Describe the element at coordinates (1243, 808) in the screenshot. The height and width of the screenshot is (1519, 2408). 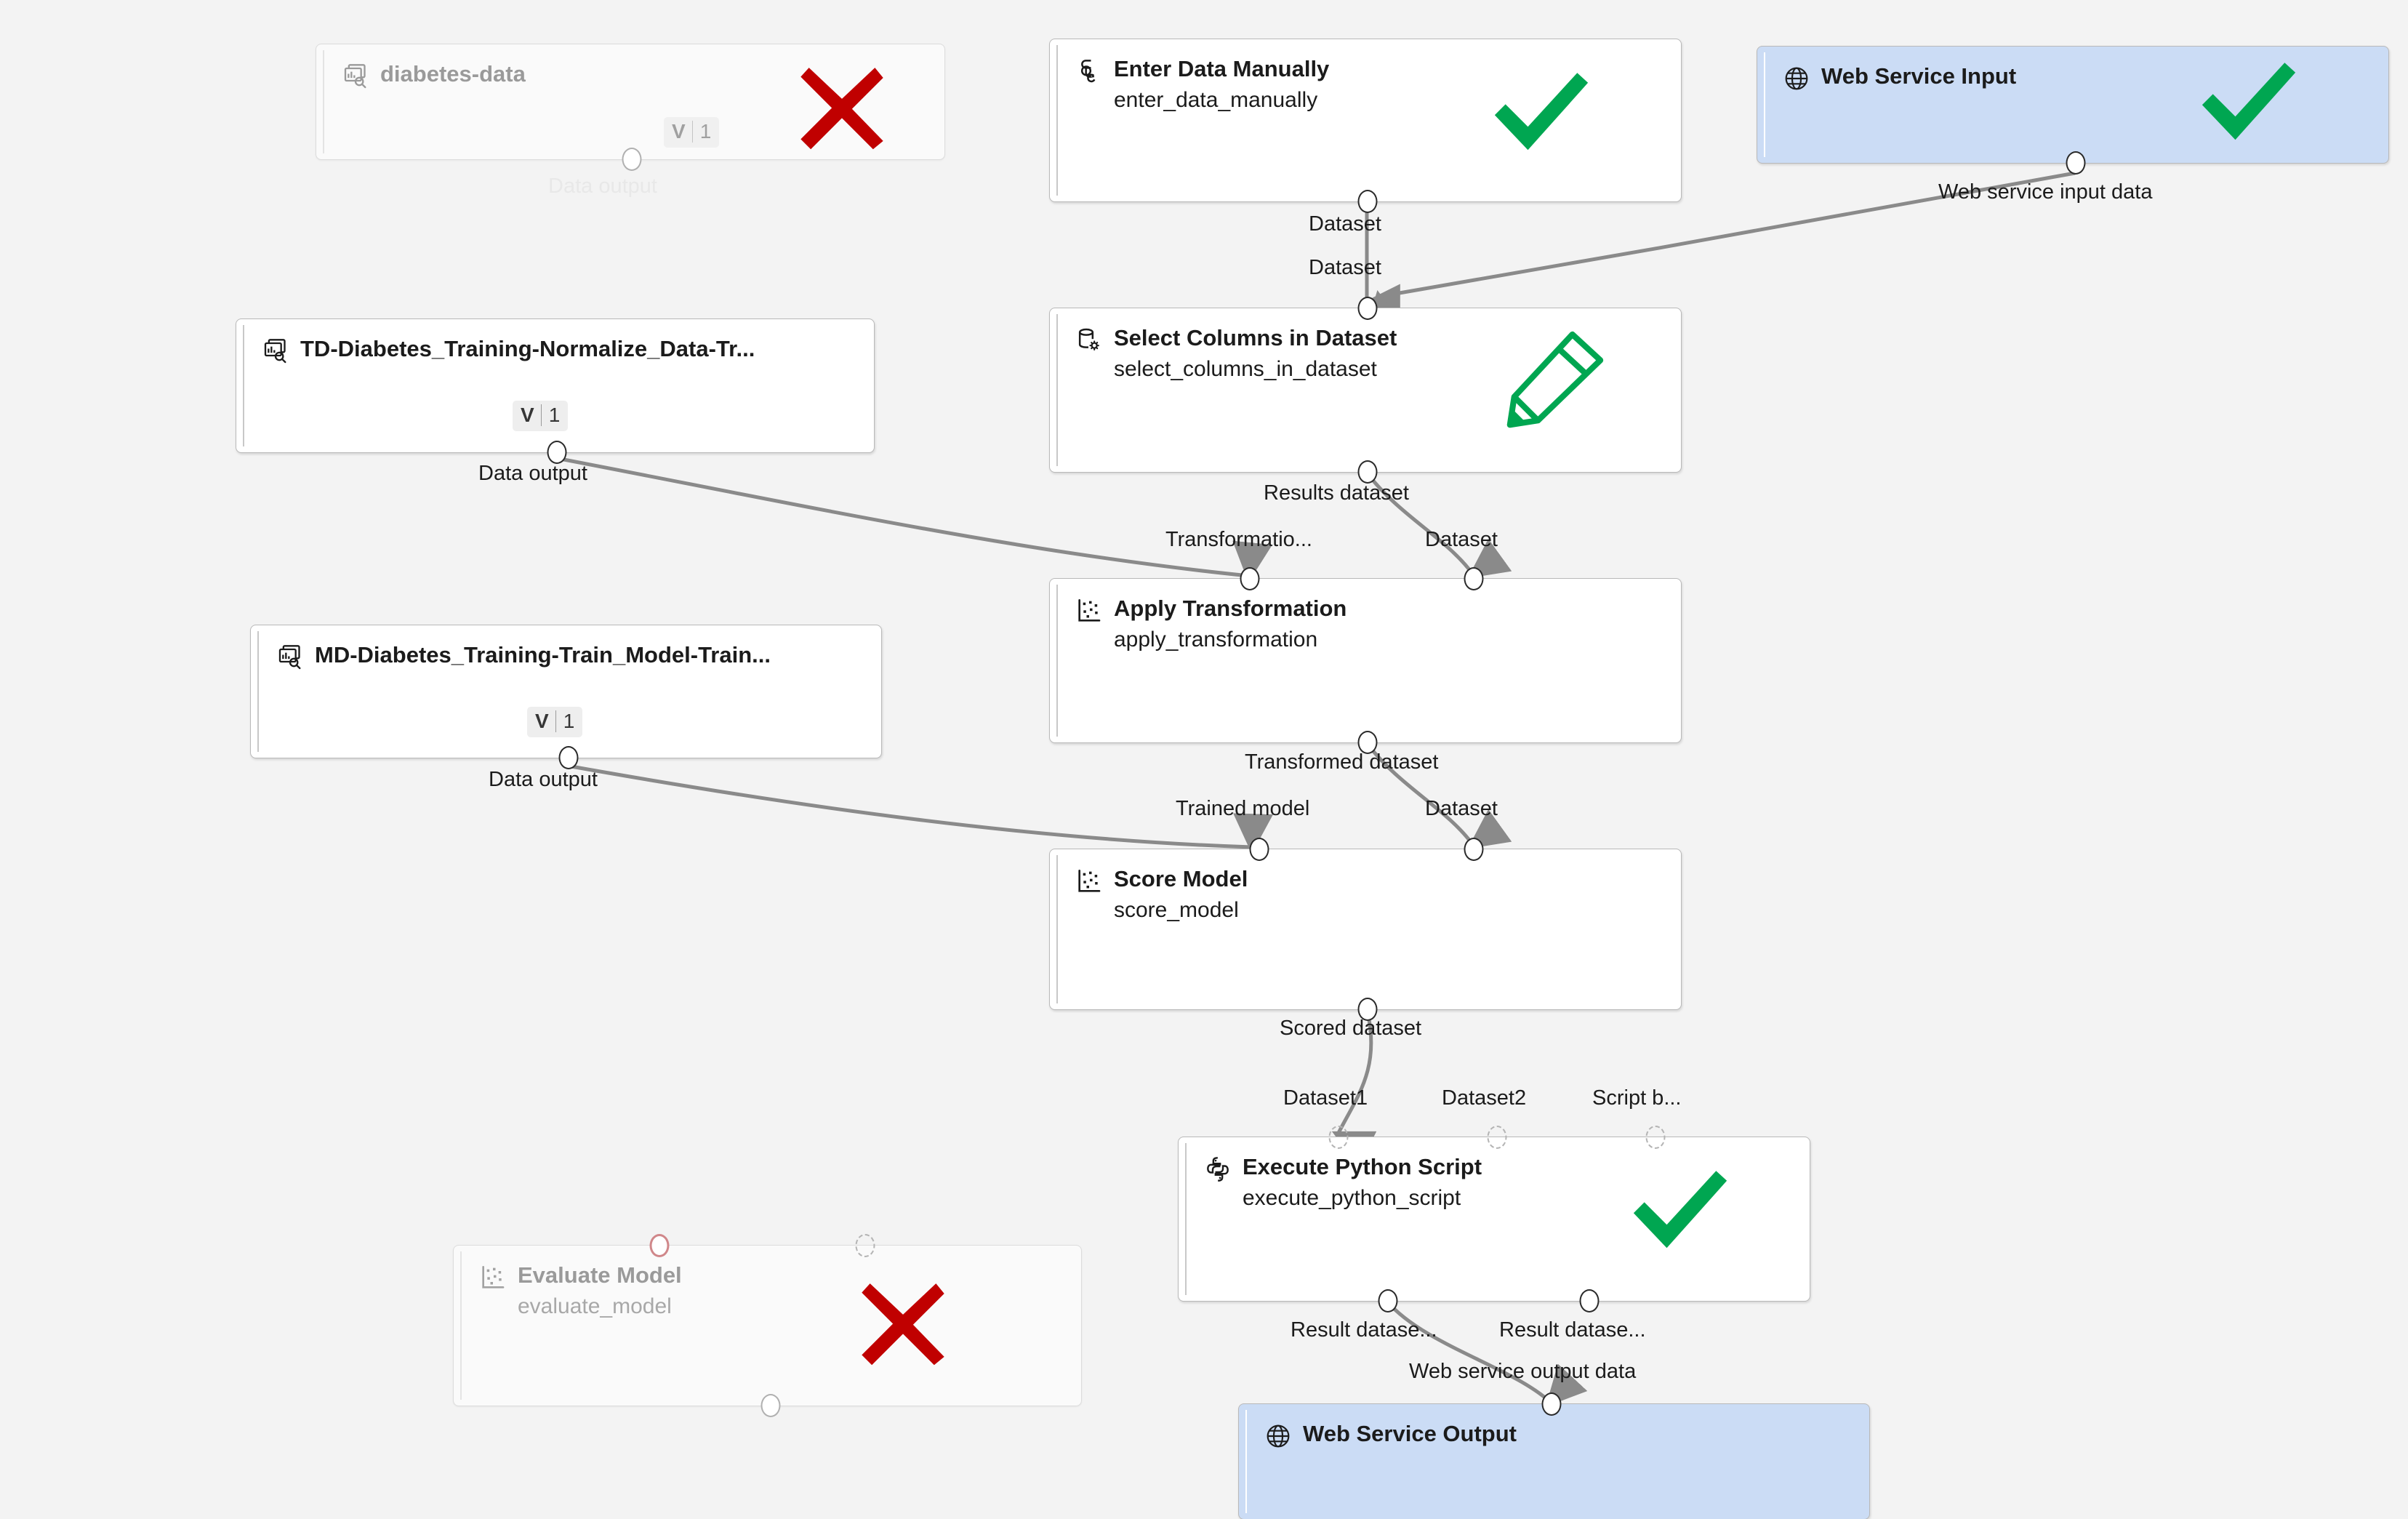
I see `port-label-score-model-in-1: Trained model` at that location.